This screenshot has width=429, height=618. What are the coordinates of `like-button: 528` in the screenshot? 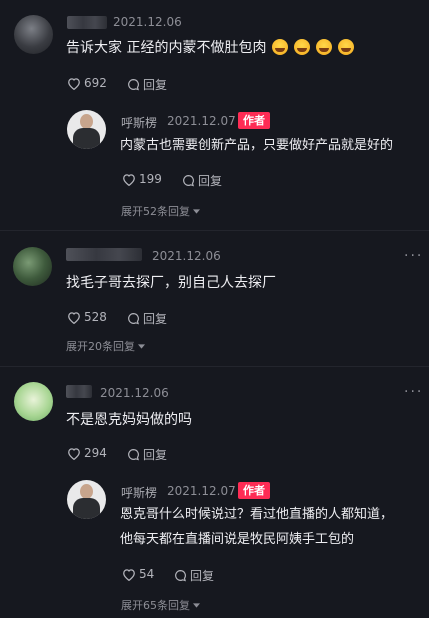 It's located at (87, 317).